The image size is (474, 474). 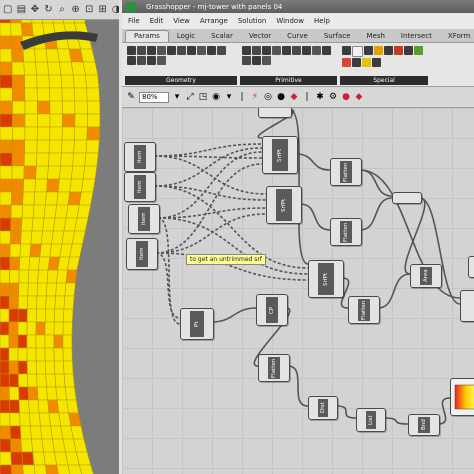 I want to click on pt-component: Pt, so click(x=197, y=324).